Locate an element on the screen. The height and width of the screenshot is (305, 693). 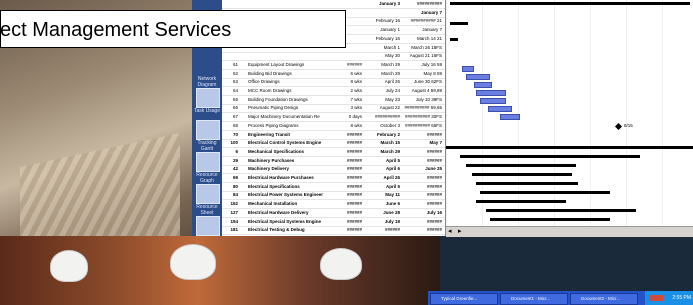
cell-dur: 3 wks is located at coordinates (356, 108).